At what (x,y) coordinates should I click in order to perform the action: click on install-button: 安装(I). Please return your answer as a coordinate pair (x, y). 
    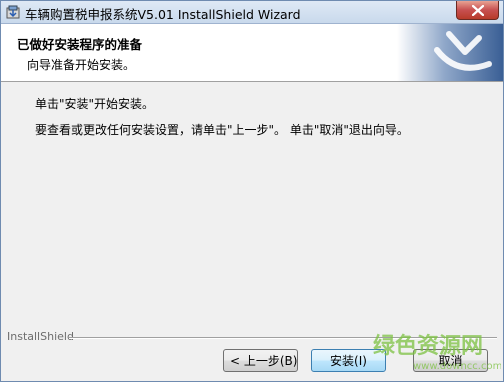
    Looking at the image, I should click on (348, 360).